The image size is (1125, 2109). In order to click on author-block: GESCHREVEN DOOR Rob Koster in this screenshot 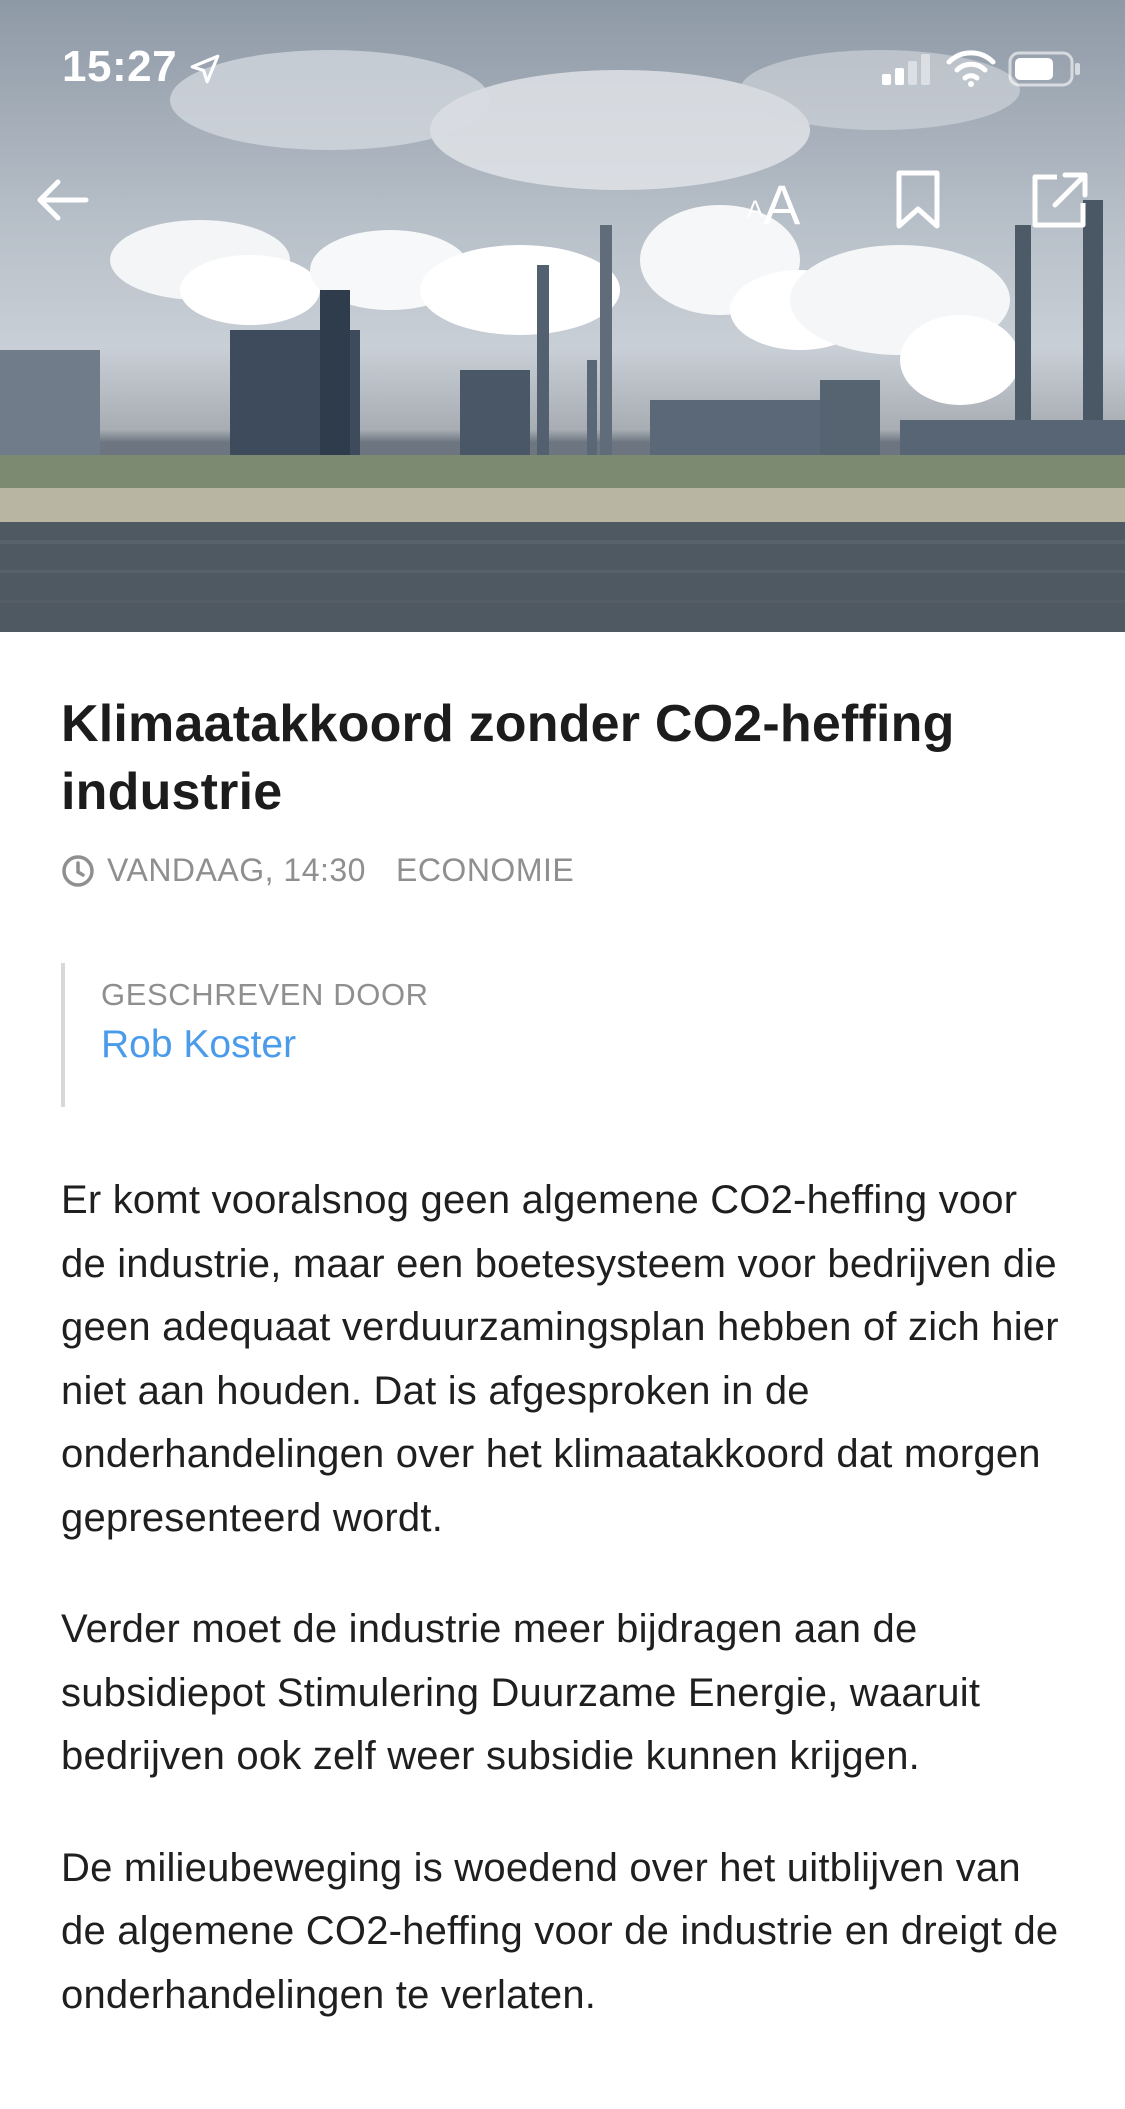, I will do `click(566, 1035)`.